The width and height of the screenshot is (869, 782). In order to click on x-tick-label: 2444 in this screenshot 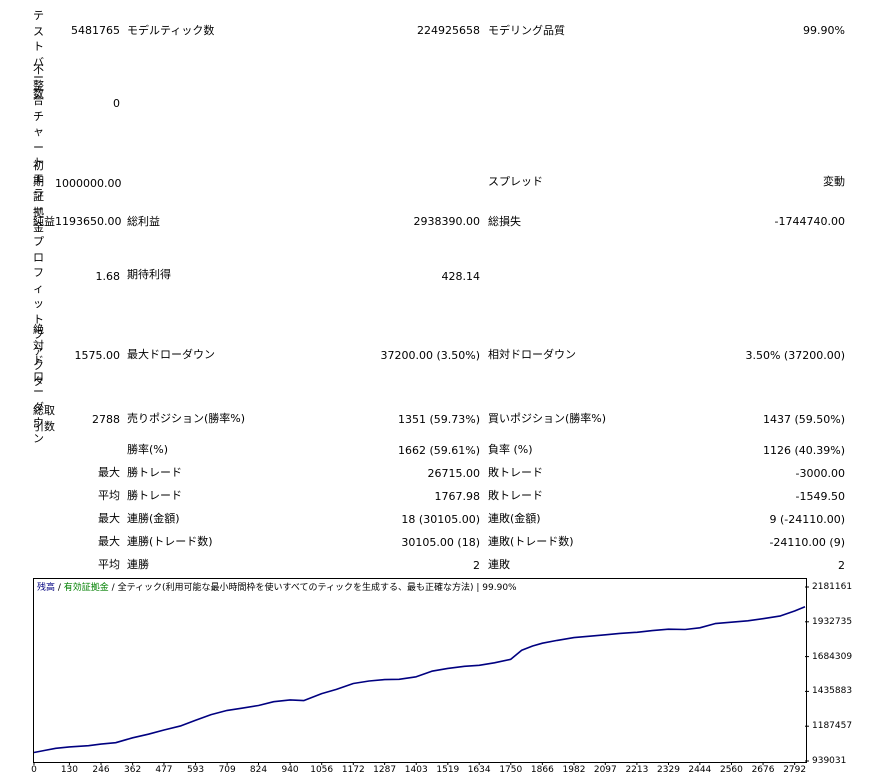, I will do `click(700, 770)`.